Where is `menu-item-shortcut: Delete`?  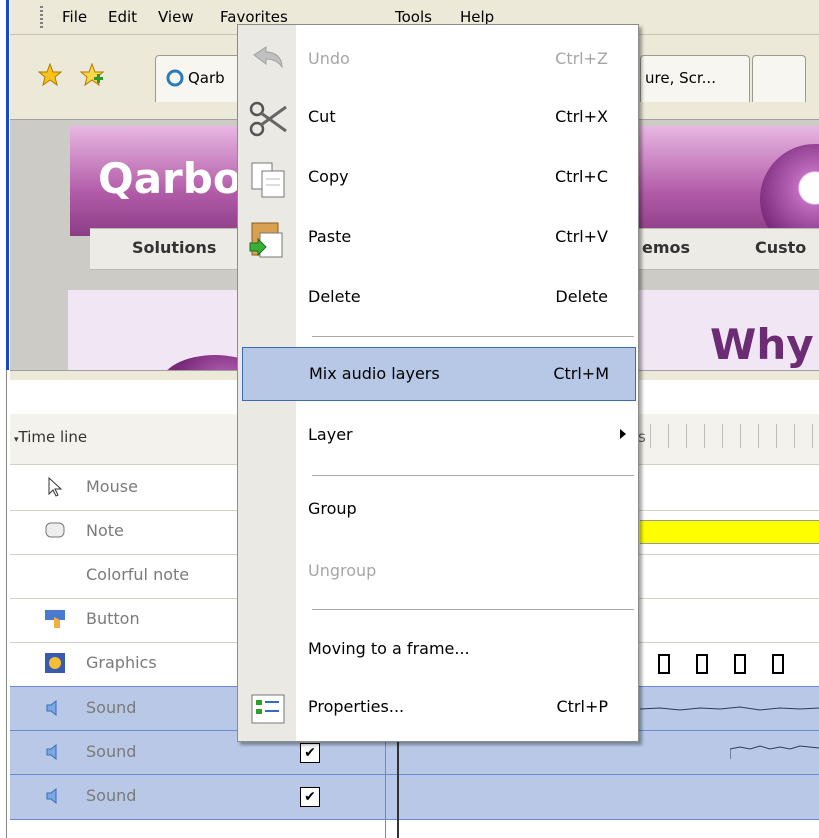 menu-item-shortcut: Delete is located at coordinates (581, 296).